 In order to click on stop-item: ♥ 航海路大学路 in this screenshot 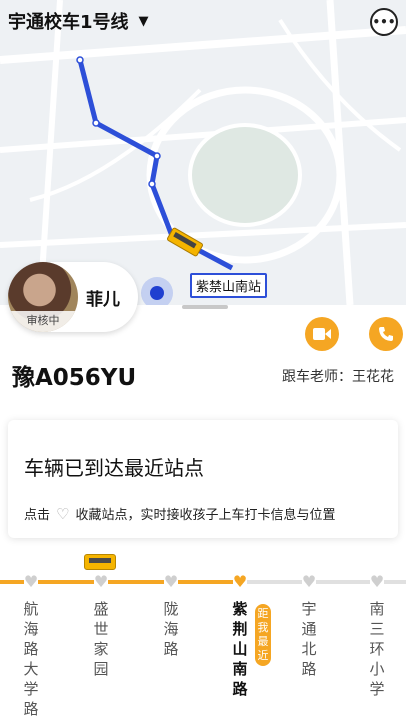, I will do `click(31, 645)`.